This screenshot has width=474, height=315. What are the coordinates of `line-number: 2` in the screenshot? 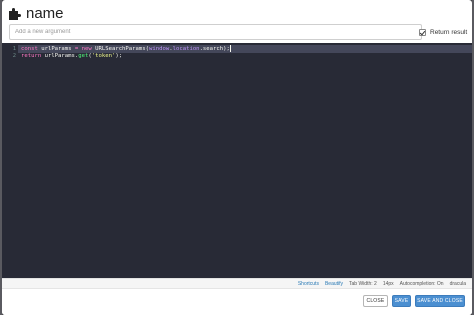 It's located at (14, 56).